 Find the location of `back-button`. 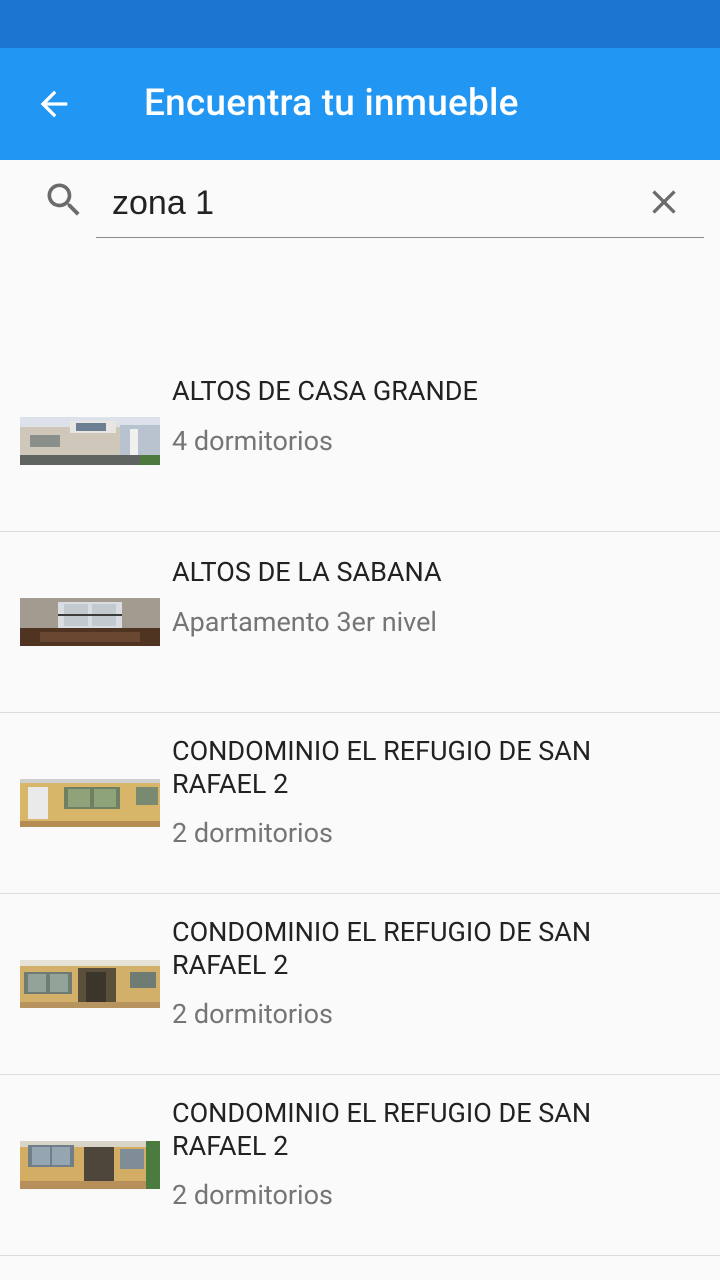

back-button is located at coordinates (54, 104).